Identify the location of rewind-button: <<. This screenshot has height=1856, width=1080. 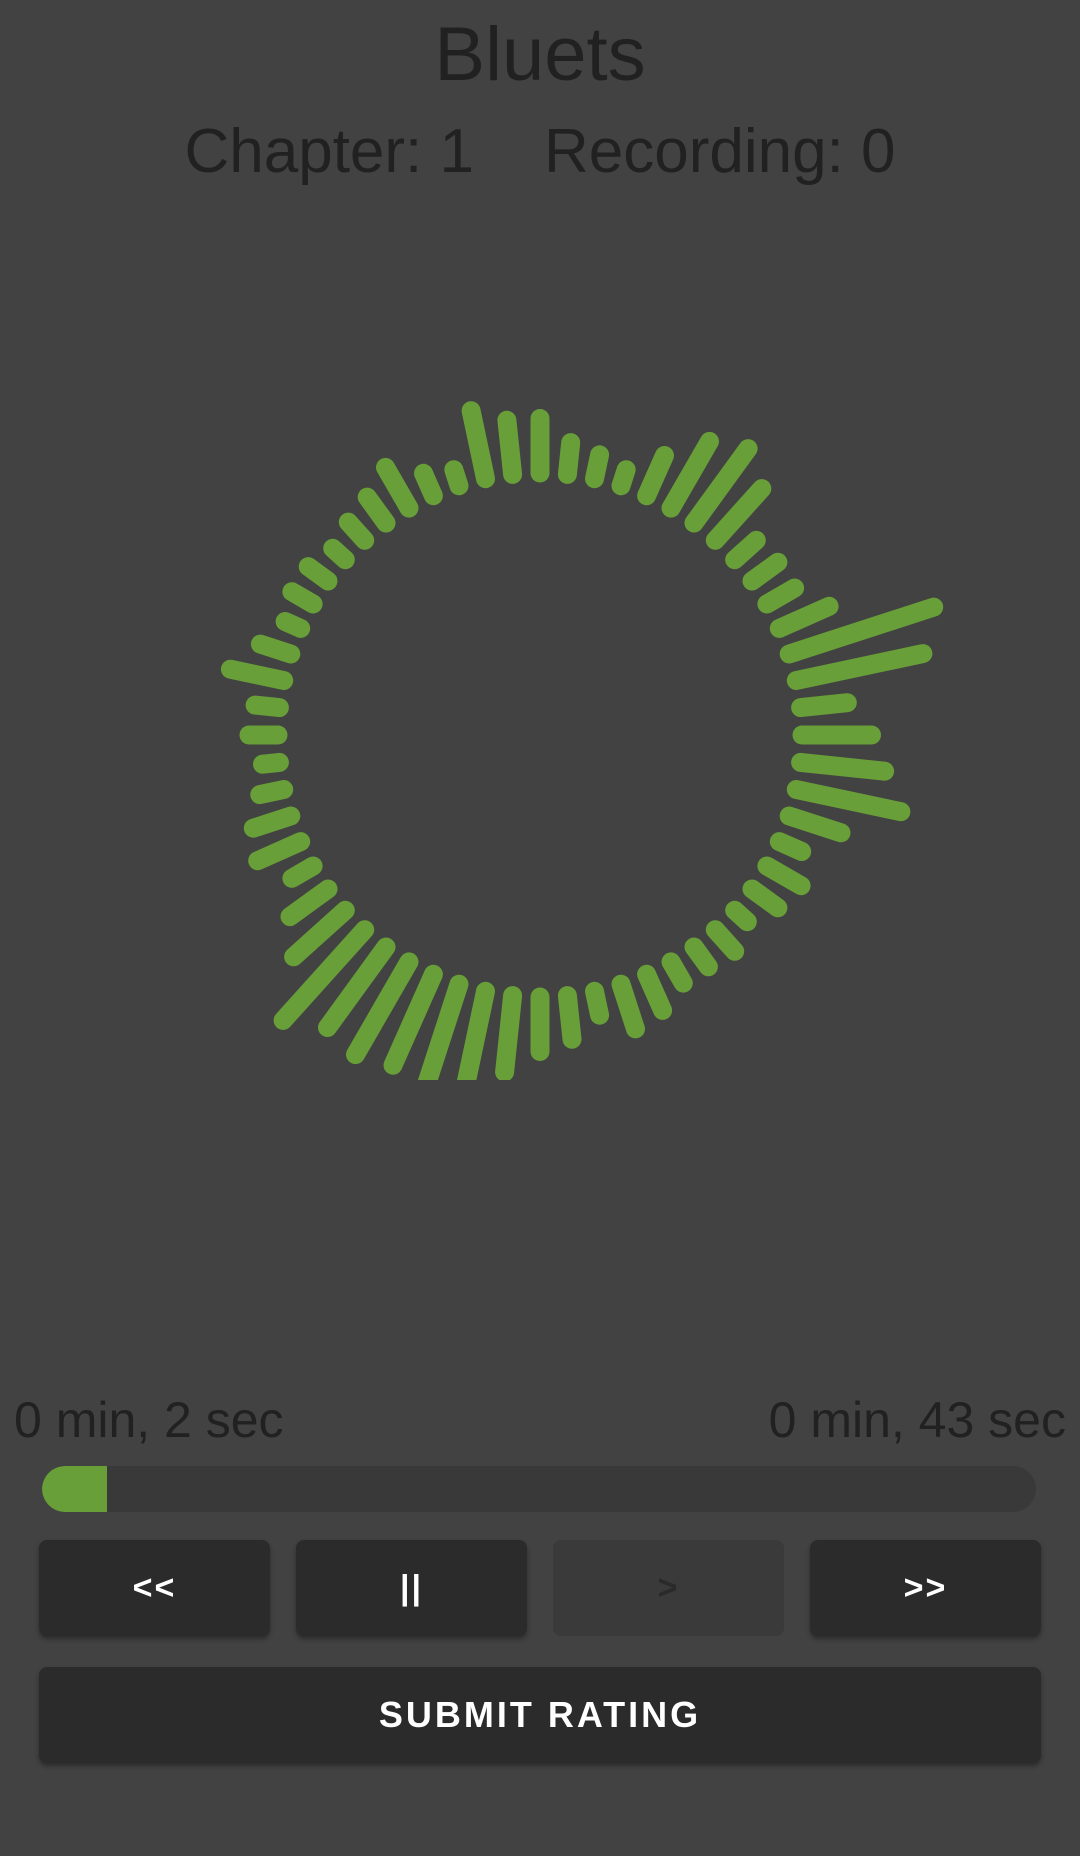
(154, 1588).